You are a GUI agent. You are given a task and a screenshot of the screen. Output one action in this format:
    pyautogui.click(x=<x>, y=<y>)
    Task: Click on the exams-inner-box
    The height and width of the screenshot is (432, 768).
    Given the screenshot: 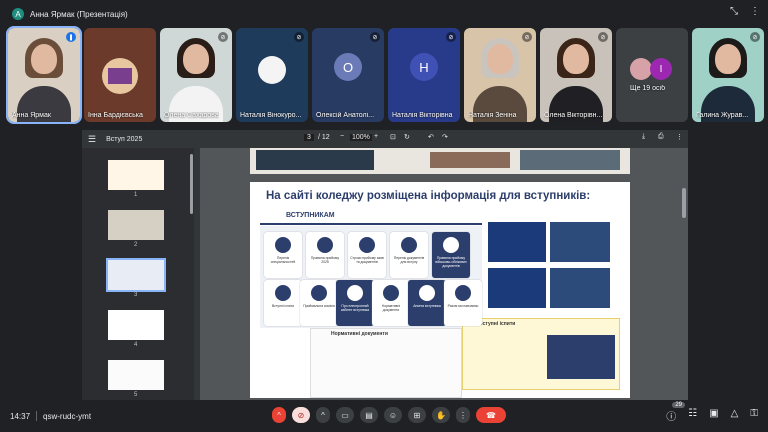 What is the action you would take?
    pyautogui.click(x=581, y=357)
    